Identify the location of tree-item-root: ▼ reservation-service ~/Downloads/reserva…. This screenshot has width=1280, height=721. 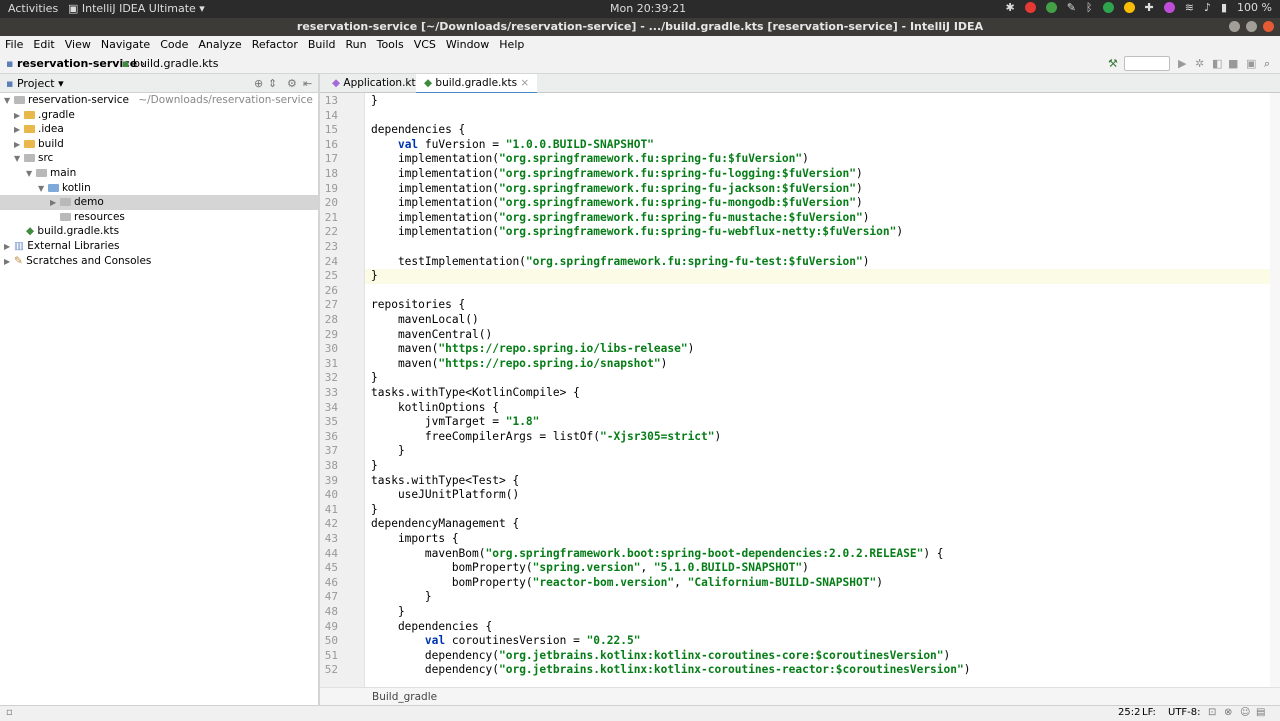
(159, 100).